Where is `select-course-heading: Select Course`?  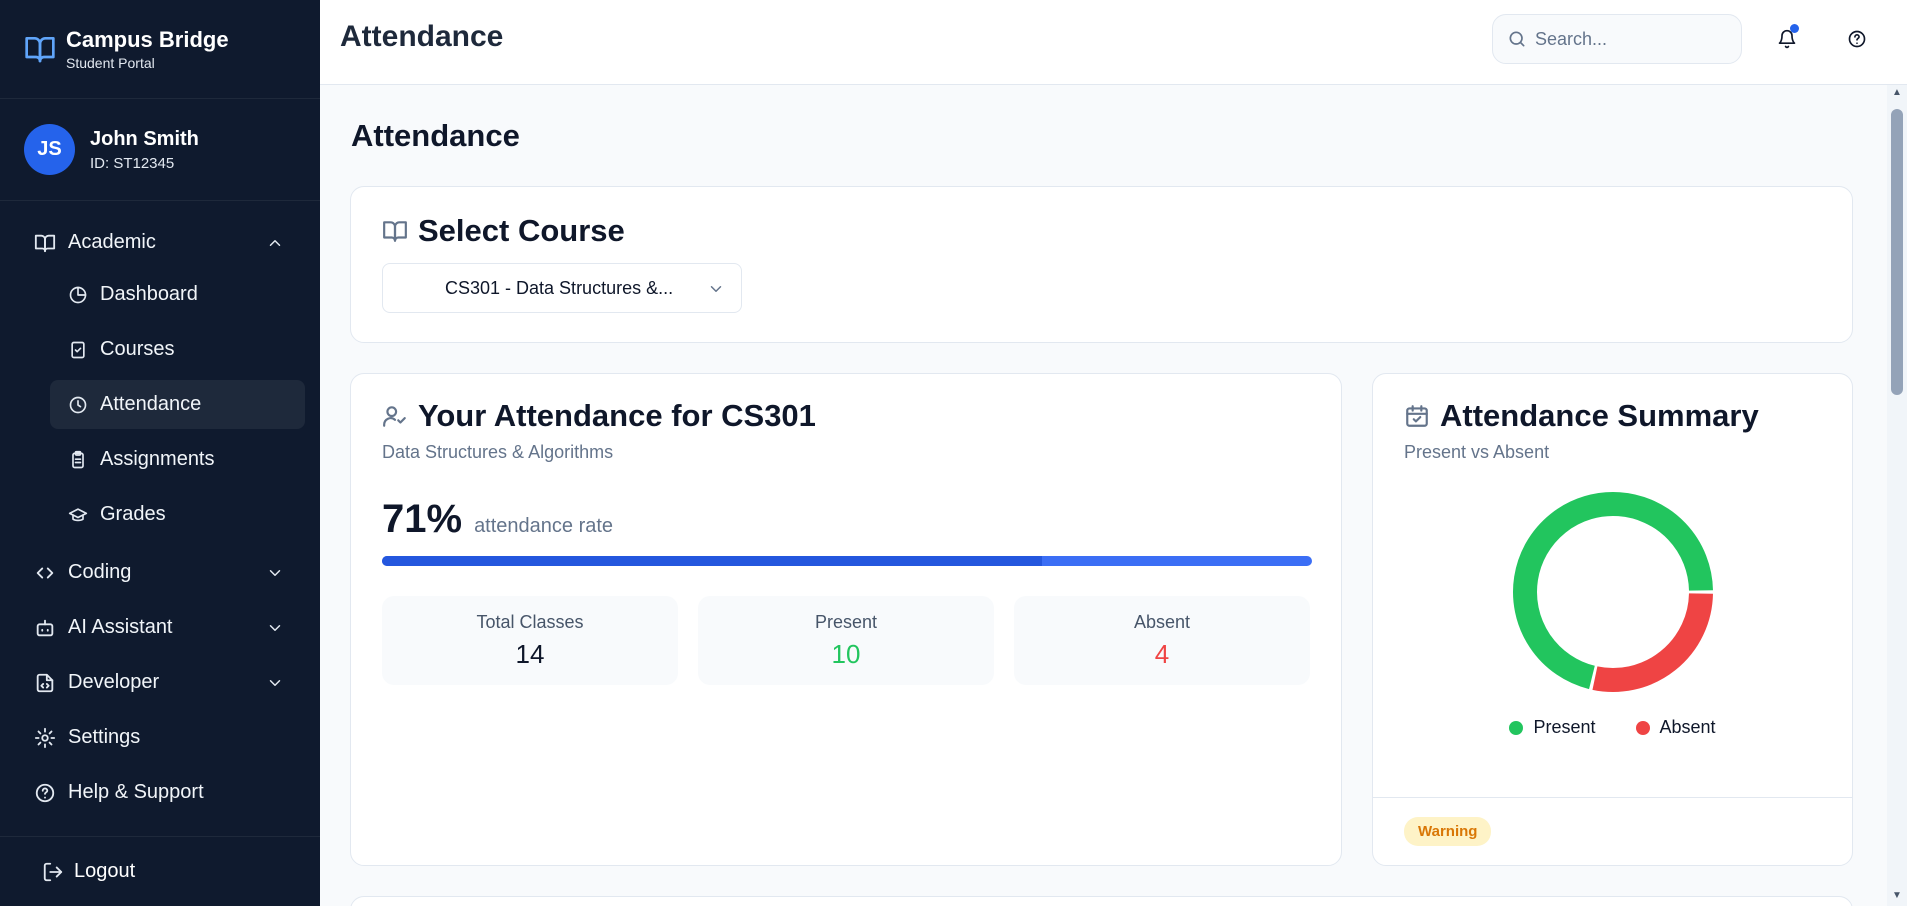 select-course-heading: Select Course is located at coordinates (503, 231).